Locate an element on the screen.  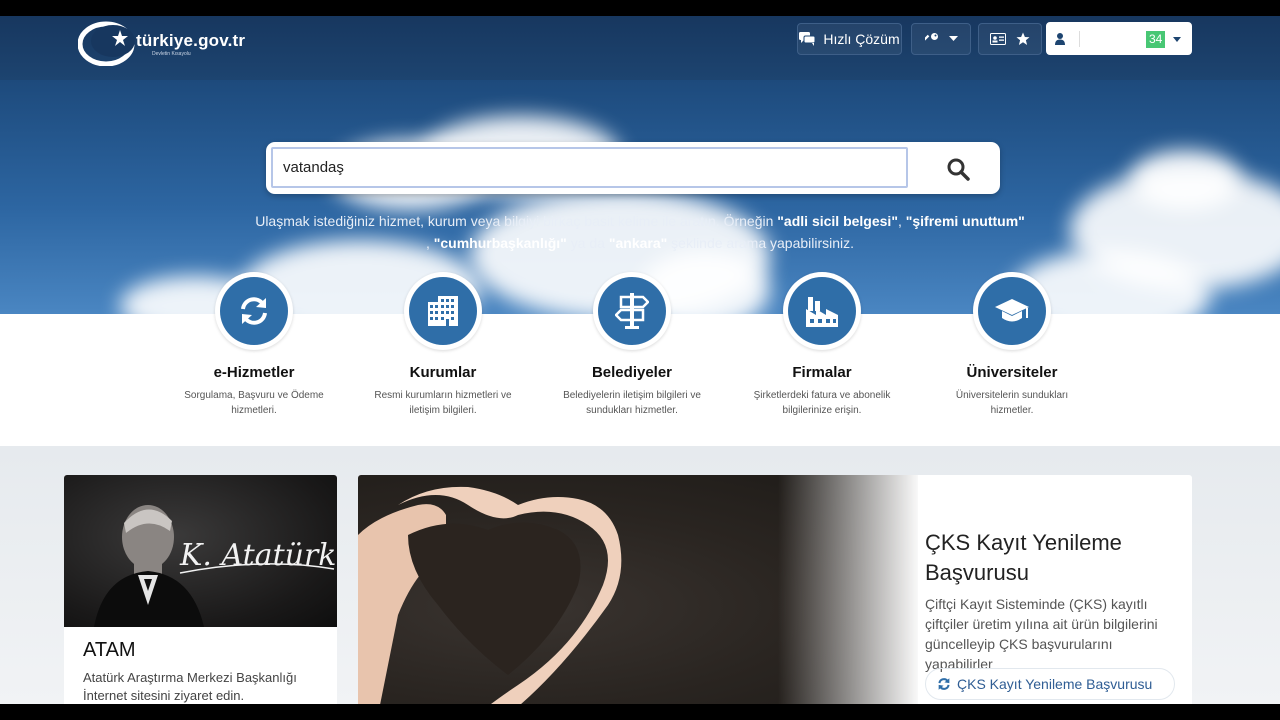
ataturk-signature-image: K. Atatürk is located at coordinates (257, 556).